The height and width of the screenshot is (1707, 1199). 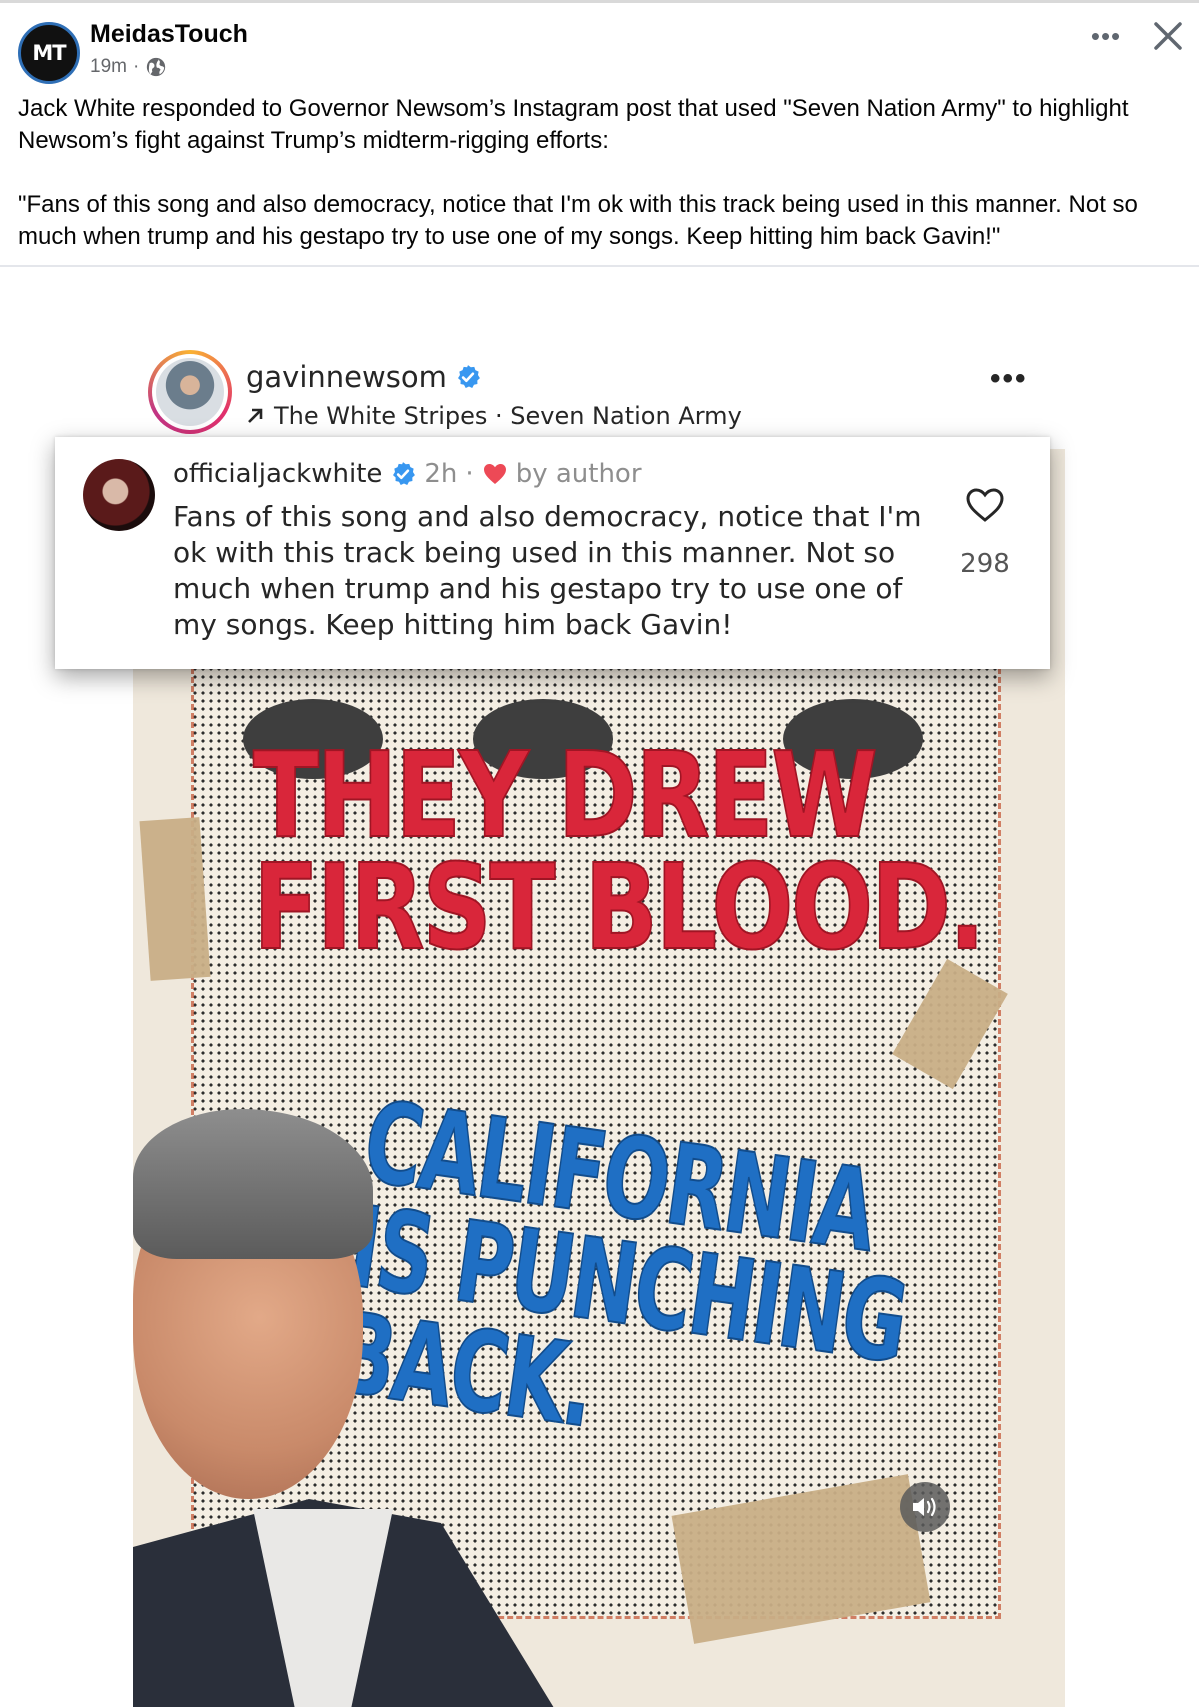 I want to click on instagram-song-text: The White Stripes · Seven Nation Army, so click(x=508, y=416).